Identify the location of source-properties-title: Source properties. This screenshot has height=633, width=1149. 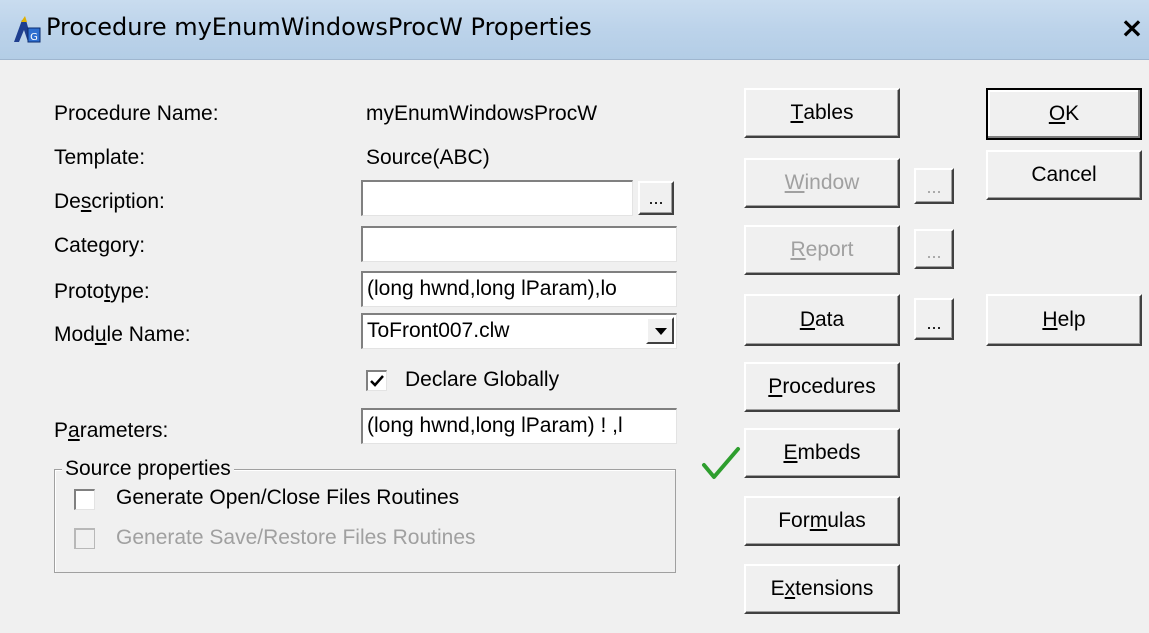
(148, 469).